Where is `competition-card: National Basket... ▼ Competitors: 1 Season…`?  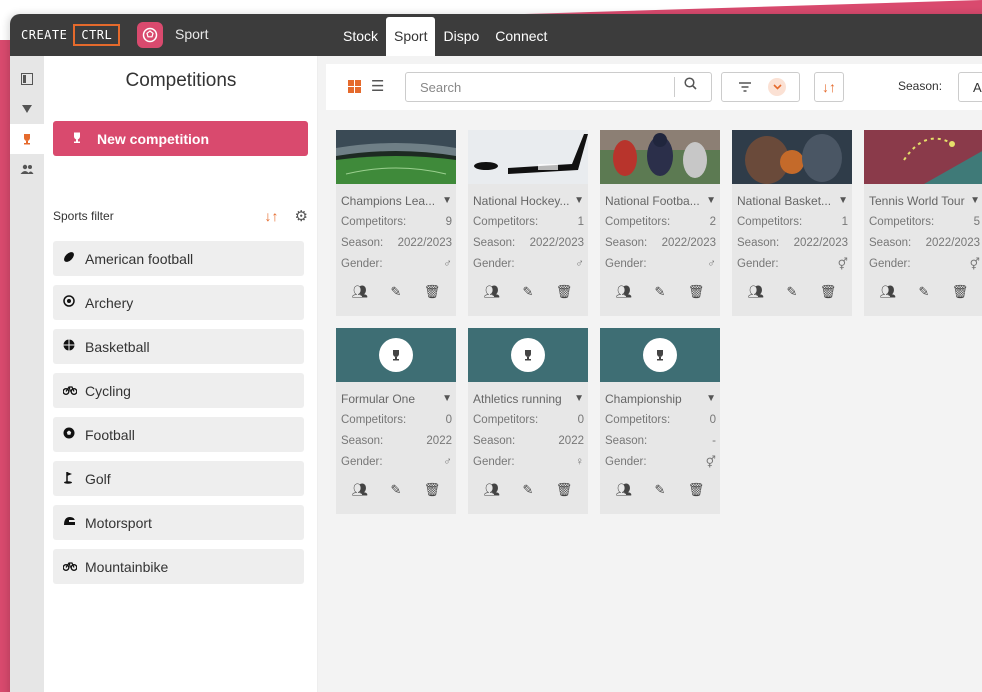
competition-card: National Basket... ▼ Competitors: 1 Season… is located at coordinates (792, 223).